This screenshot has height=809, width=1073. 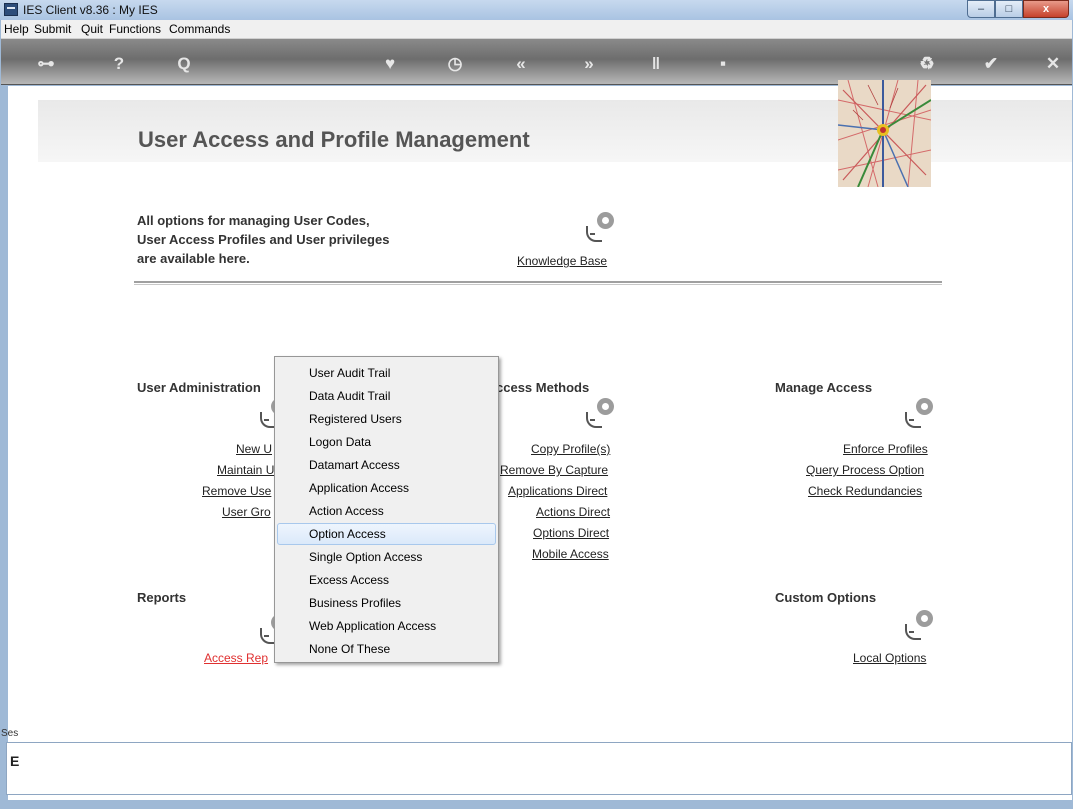 I want to click on menu-item-application-access: Application Access, so click(x=386, y=488).